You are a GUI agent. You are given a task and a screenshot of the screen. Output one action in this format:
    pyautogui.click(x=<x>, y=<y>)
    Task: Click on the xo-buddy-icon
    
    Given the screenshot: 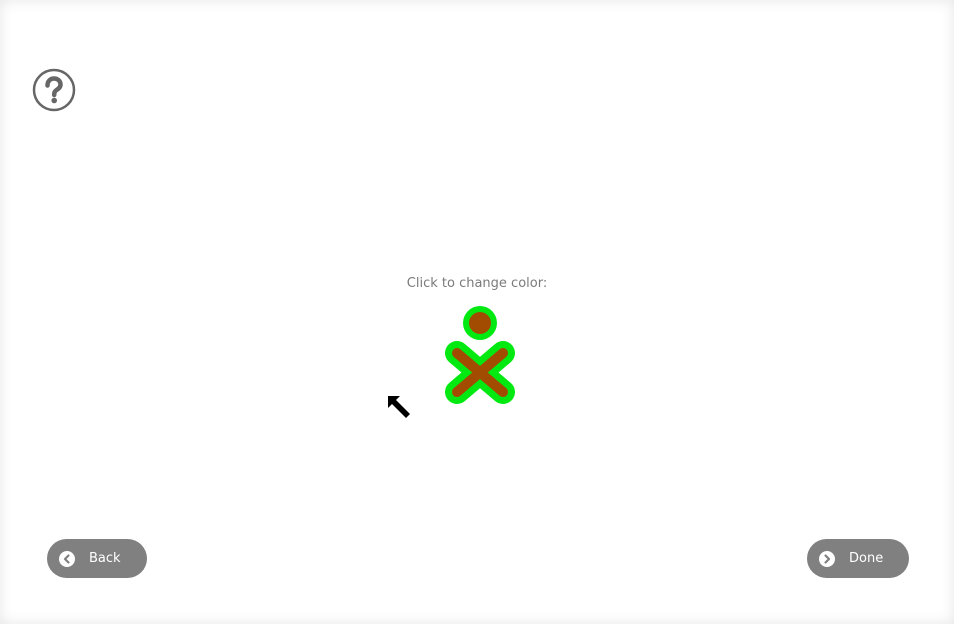 What is the action you would take?
    pyautogui.click(x=480, y=355)
    